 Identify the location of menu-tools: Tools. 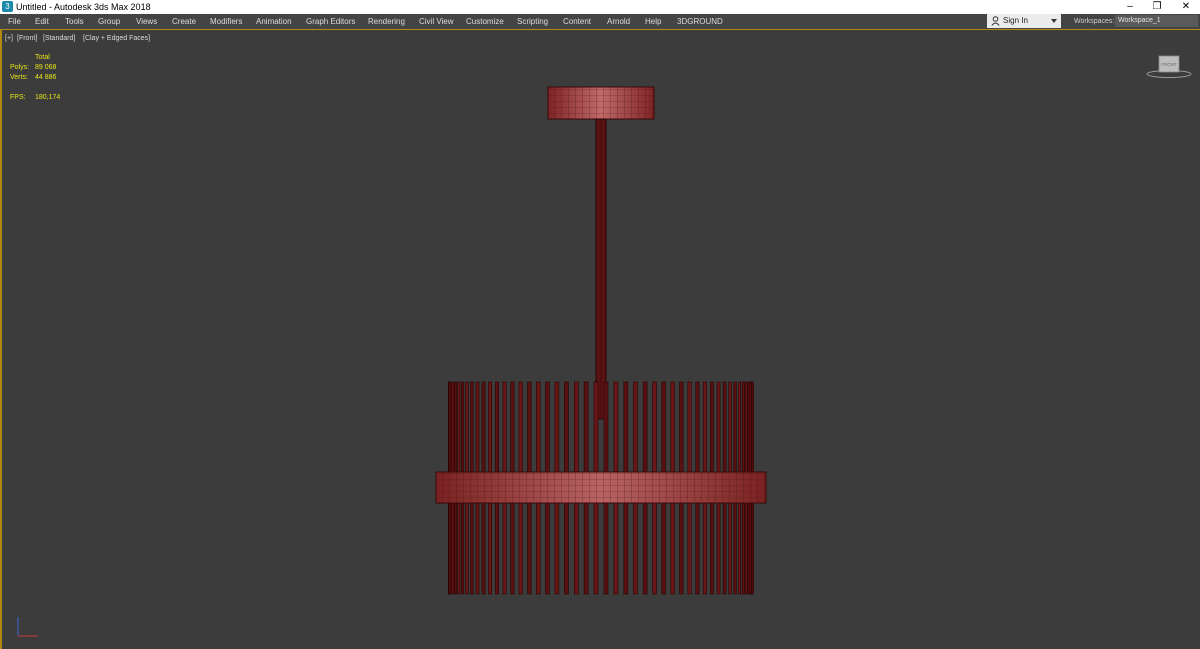
(74, 21).